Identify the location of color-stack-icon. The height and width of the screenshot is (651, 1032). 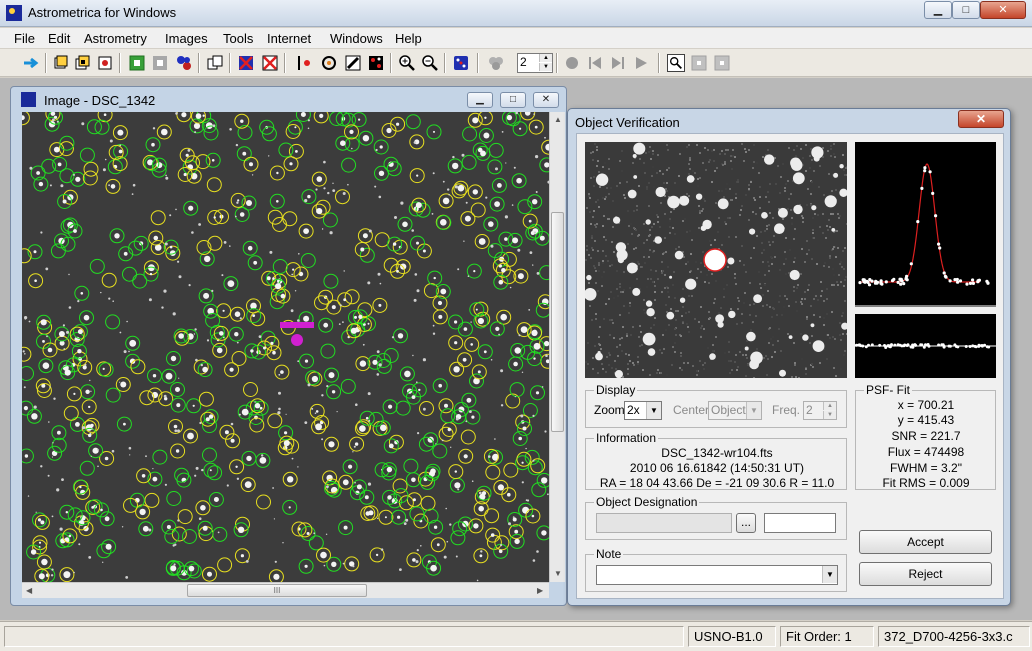
(376, 63).